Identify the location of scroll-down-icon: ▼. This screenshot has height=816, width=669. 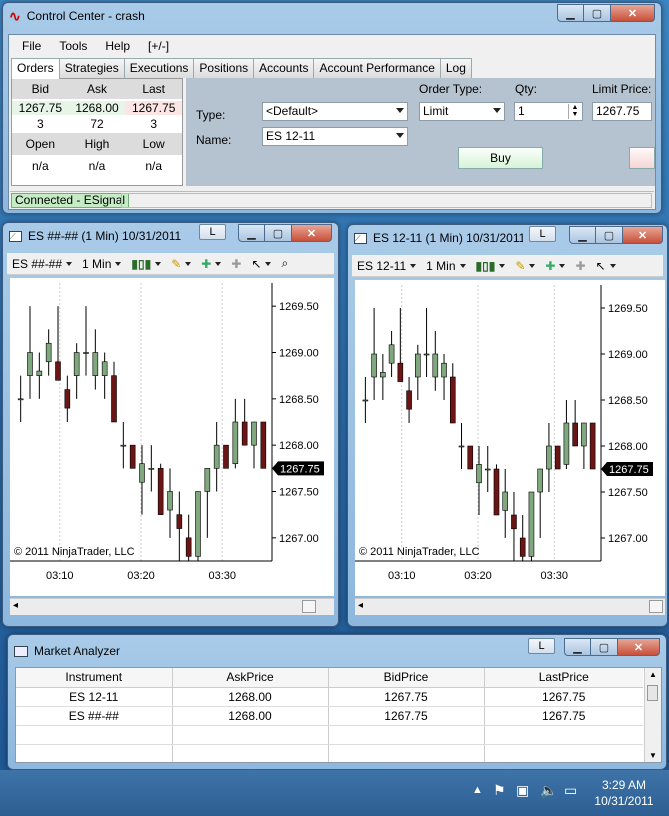
(653, 755).